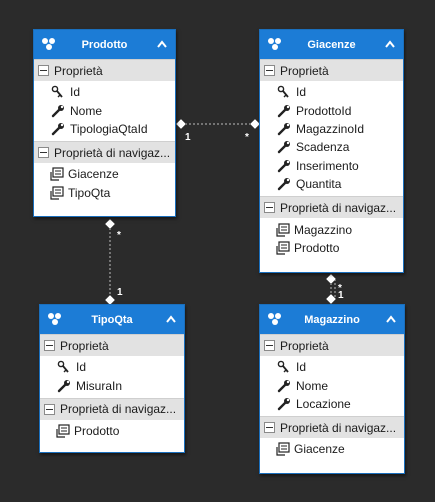  Describe the element at coordinates (331, 44) in the screenshot. I see `entity-giacenze-header: Giacenze` at that location.